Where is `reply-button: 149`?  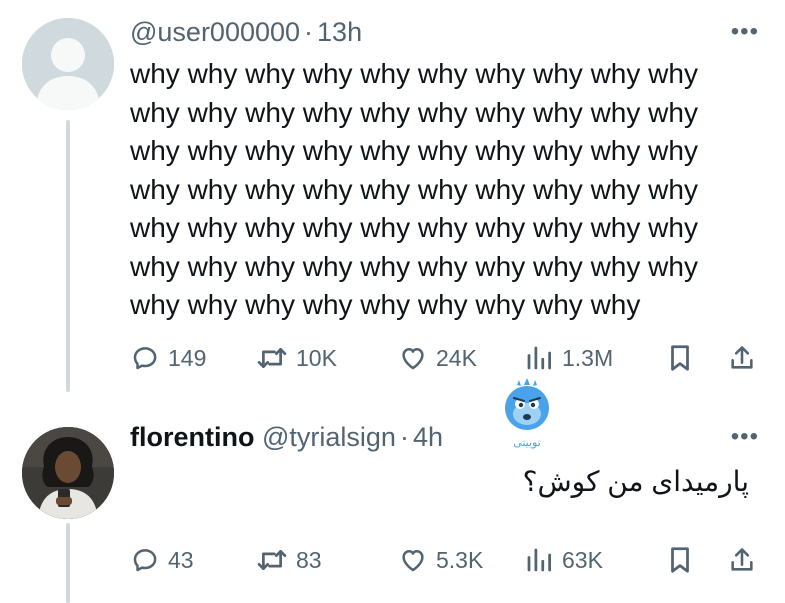 reply-button: 149 is located at coordinates (168, 358).